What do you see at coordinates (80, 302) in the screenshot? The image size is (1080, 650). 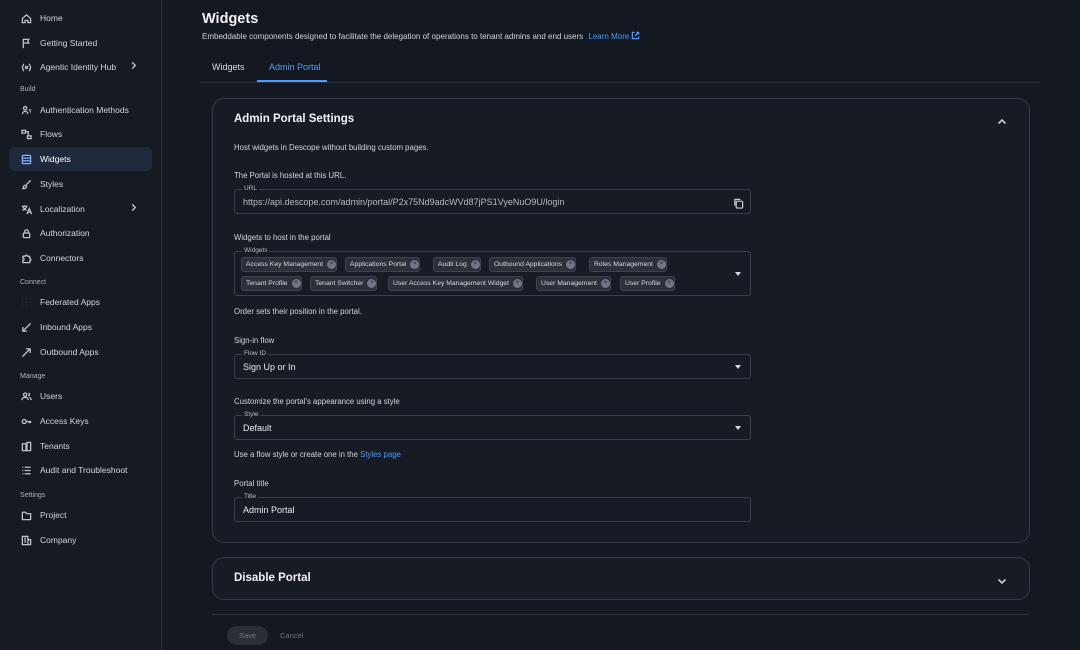 I see `sidebar-item-federated-apps: Federated Apps` at bounding box center [80, 302].